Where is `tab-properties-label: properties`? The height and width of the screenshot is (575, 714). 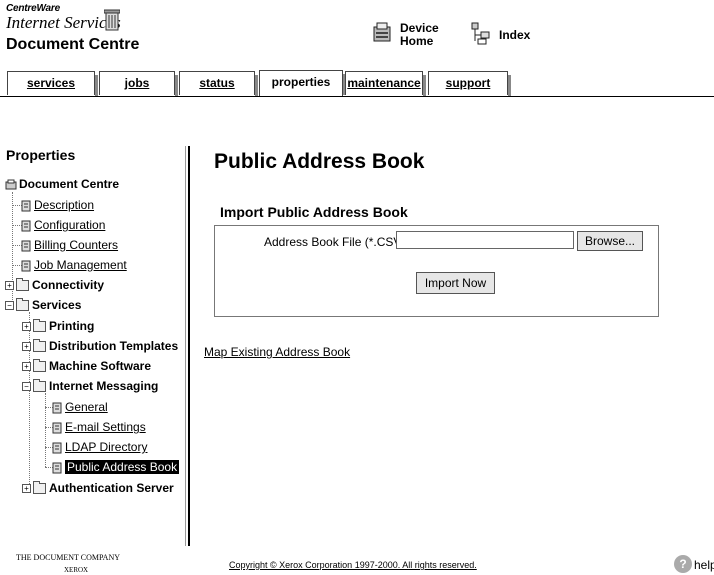 tab-properties-label: properties is located at coordinates (301, 82).